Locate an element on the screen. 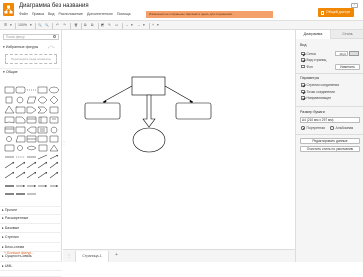  portrait-label: Портретная is located at coordinates (316, 128).